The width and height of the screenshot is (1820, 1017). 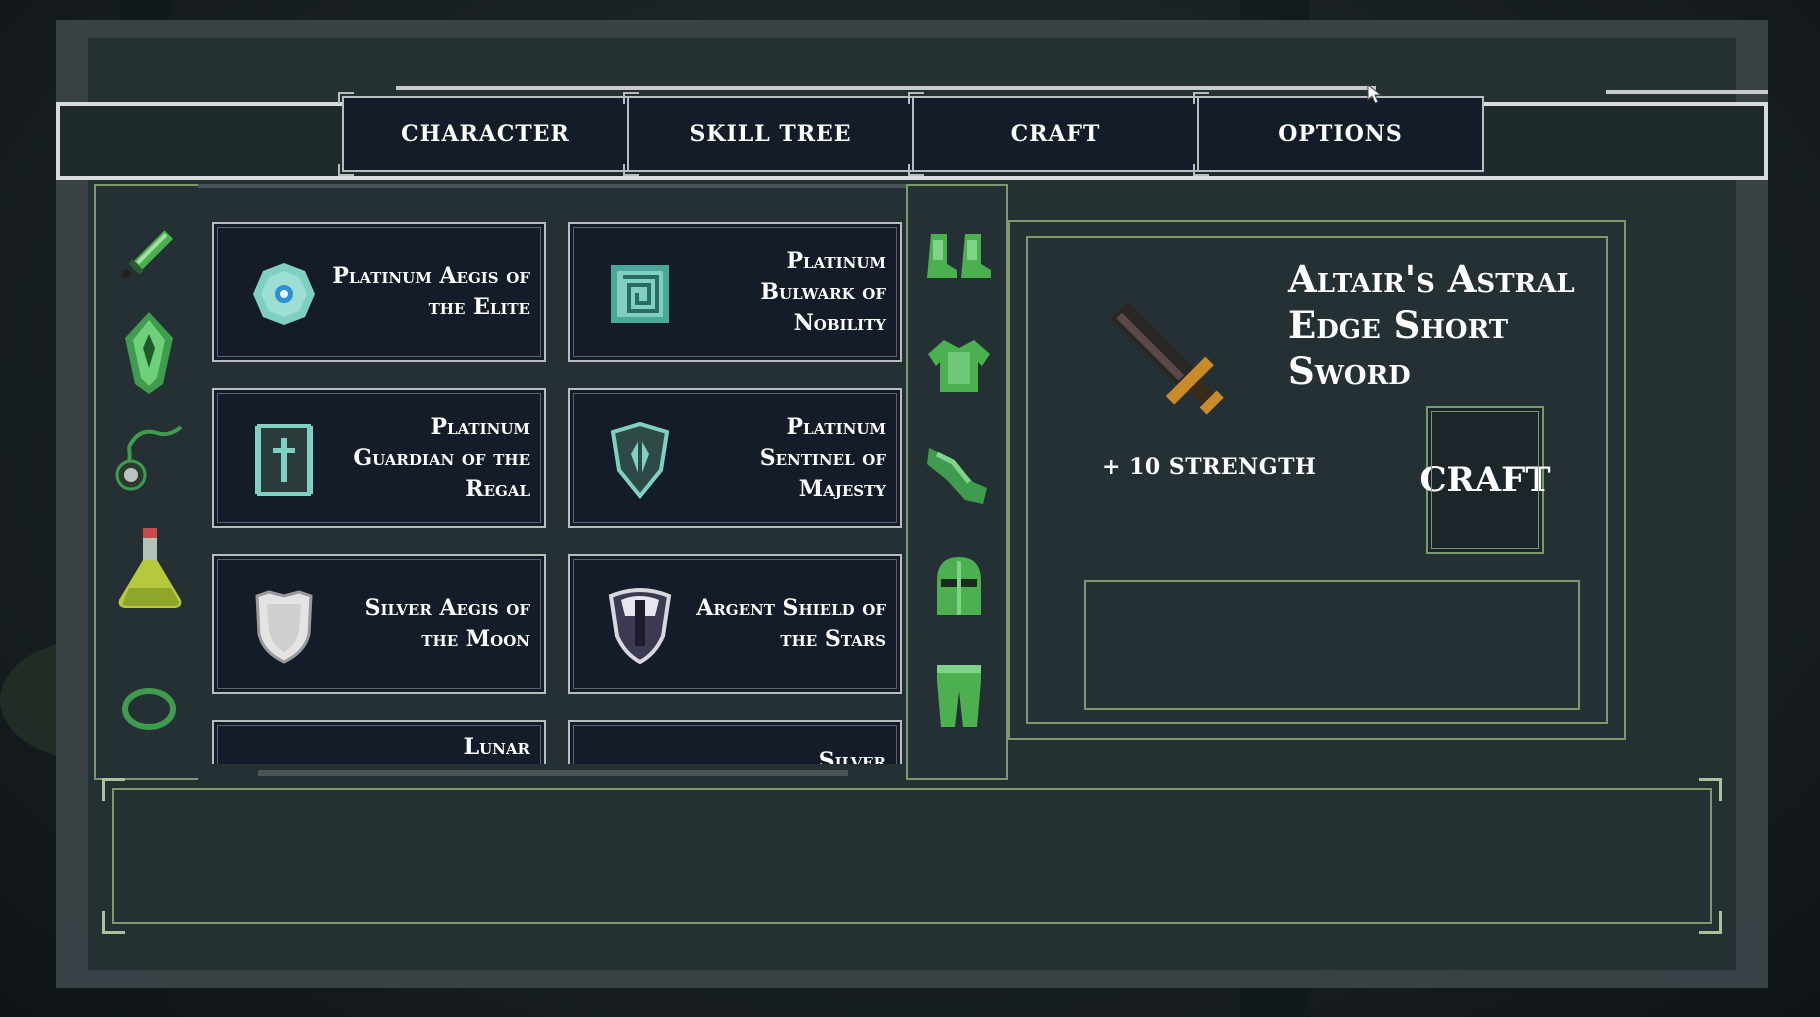 I want to click on sword-icon, so click(x=148, y=254).